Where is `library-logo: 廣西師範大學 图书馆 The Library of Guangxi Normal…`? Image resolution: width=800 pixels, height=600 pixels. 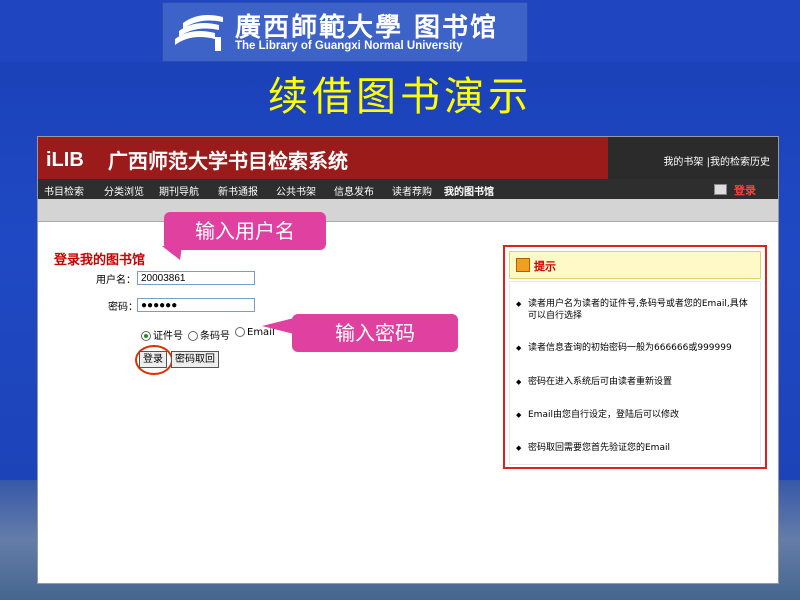
library-logo: 廣西師範大學 图书馆 The Library of Guangxi Normal… is located at coordinates (345, 32).